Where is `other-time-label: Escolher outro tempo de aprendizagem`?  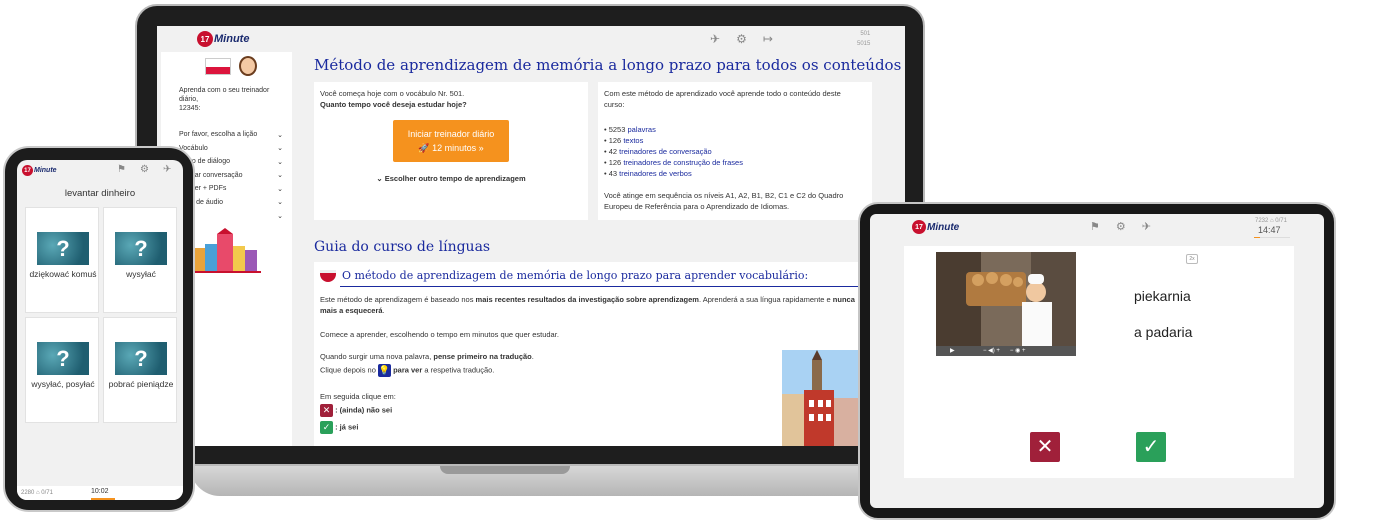
other-time-label: Escolher outro tempo de aprendizagem is located at coordinates (455, 178).